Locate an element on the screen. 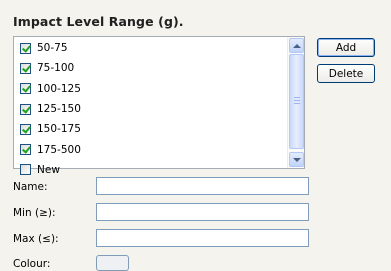 The width and height of the screenshot is (391, 271). list-item: 50-75 is located at coordinates (150, 48).